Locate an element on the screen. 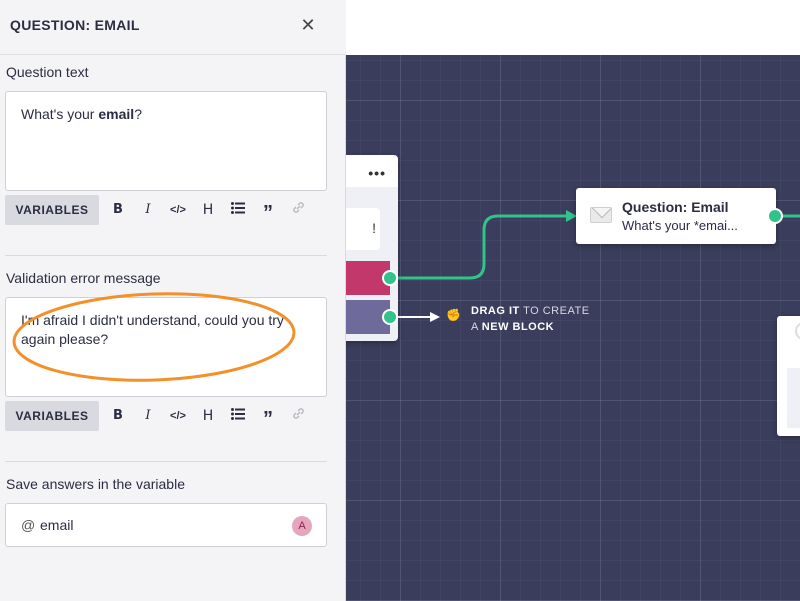 This screenshot has width=800, height=601. variable-value: email is located at coordinates (57, 525).